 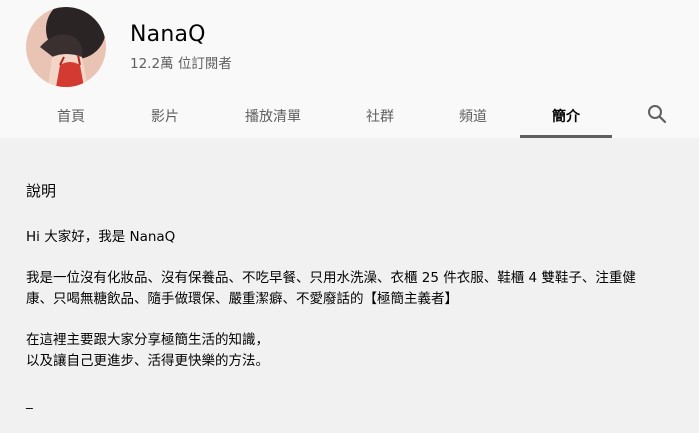 What do you see at coordinates (29, 402) in the screenshot?
I see `description-paragraph: _` at bounding box center [29, 402].